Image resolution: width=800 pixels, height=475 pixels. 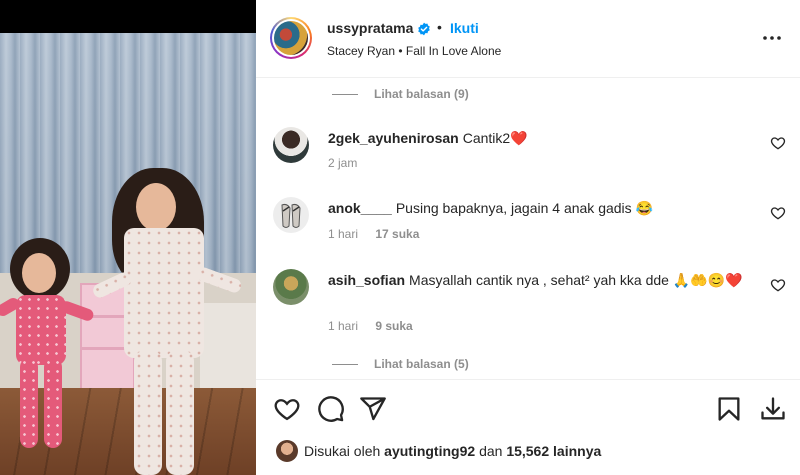 I want to click on bookmark-icon, so click(x=729, y=409).